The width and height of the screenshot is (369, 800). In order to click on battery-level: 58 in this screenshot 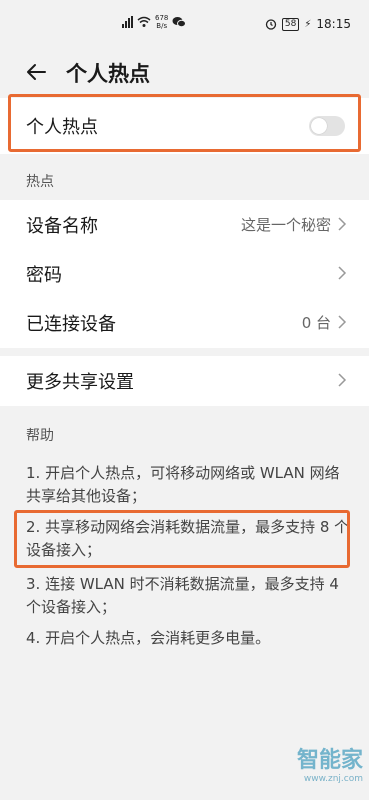, I will do `click(290, 23)`.